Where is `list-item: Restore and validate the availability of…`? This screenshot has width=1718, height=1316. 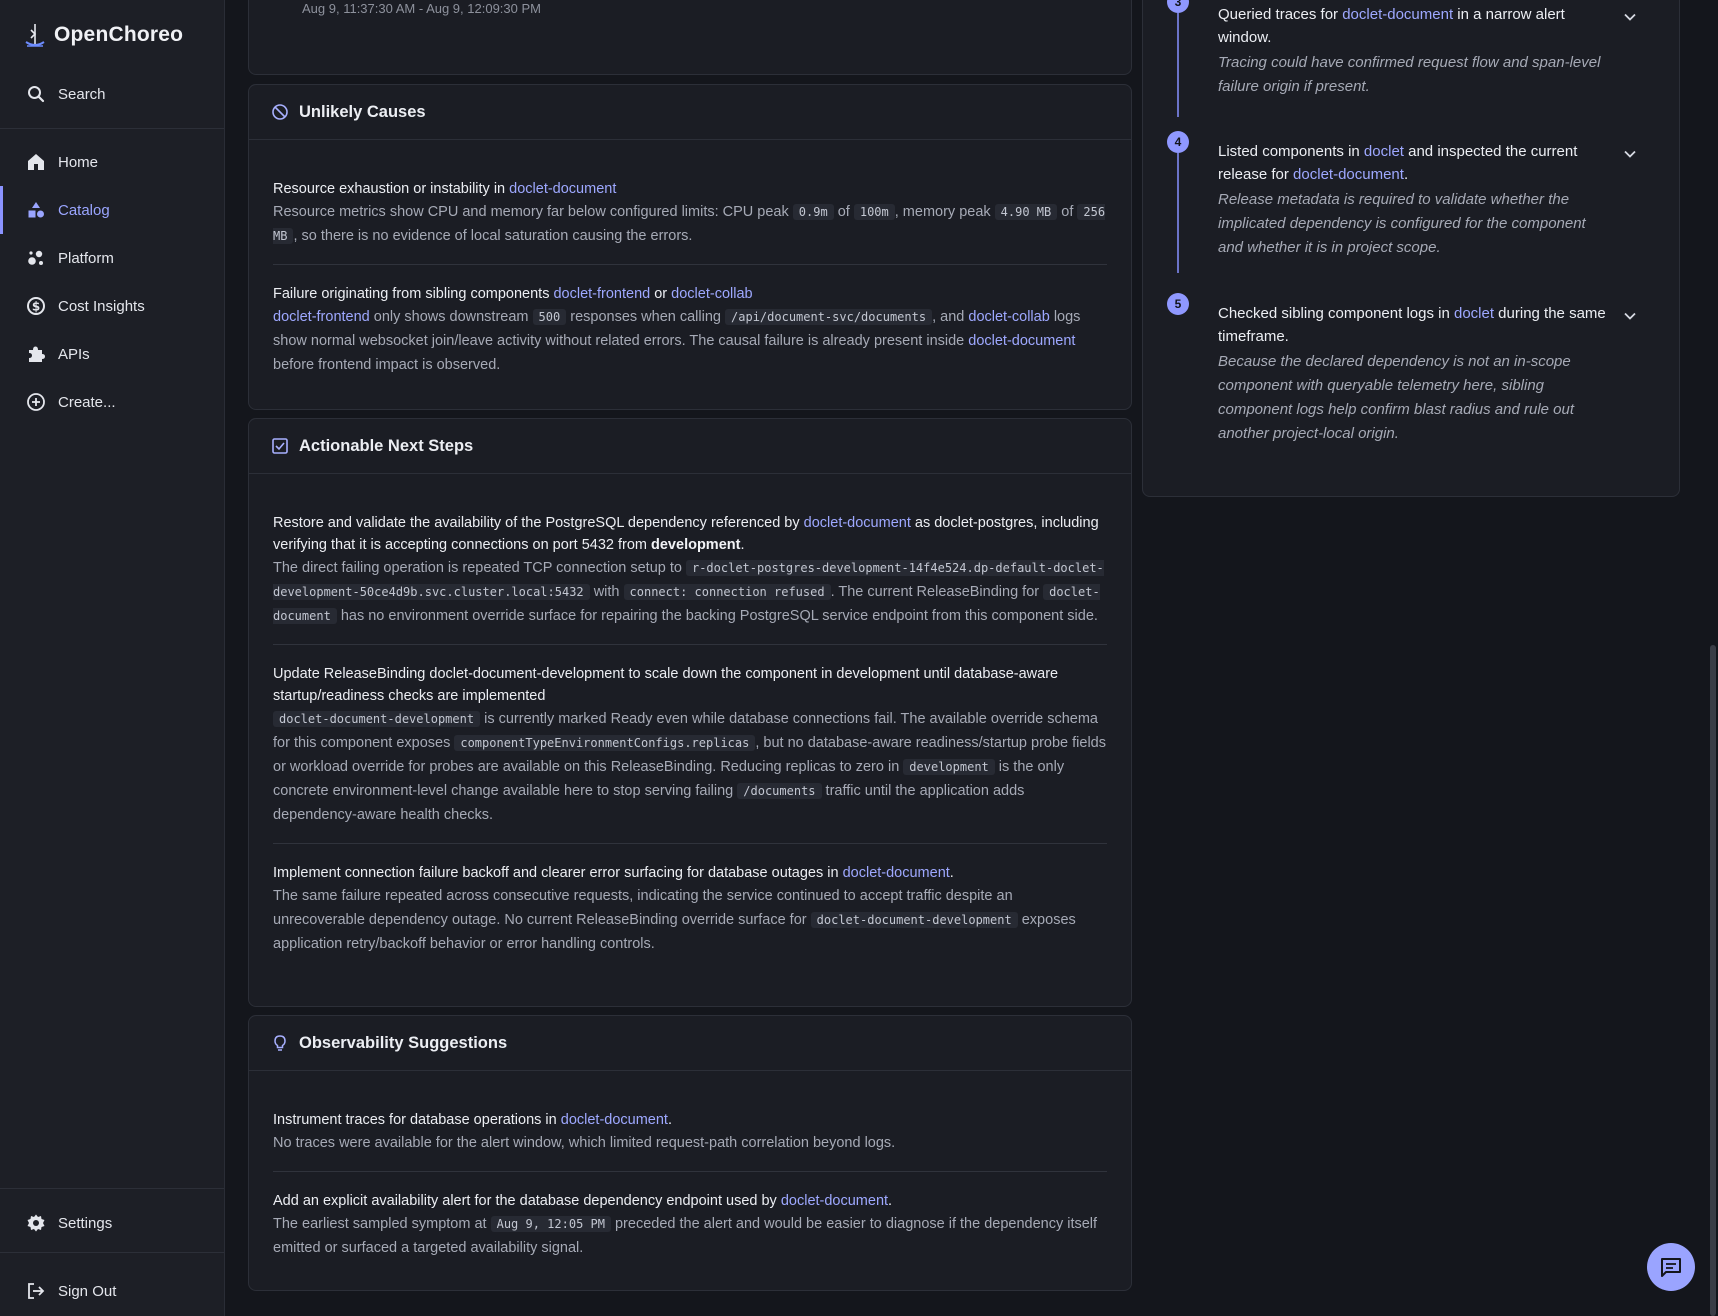 list-item: Restore and validate the availability of… is located at coordinates (690, 569).